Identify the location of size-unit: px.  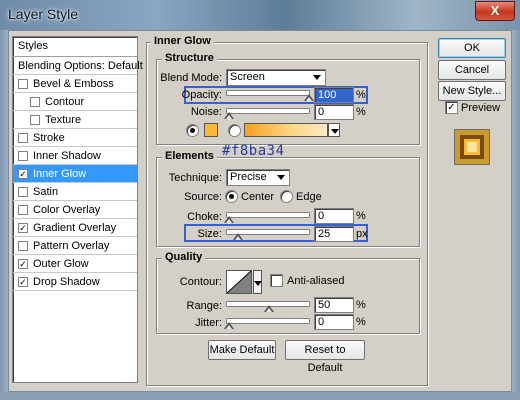
(362, 234).